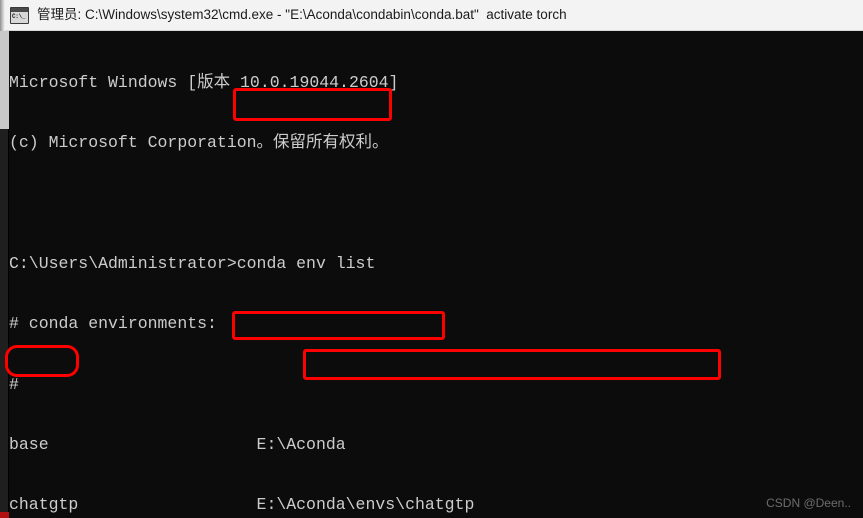 The image size is (863, 518). I want to click on cmd-console-icon, so click(19, 15).